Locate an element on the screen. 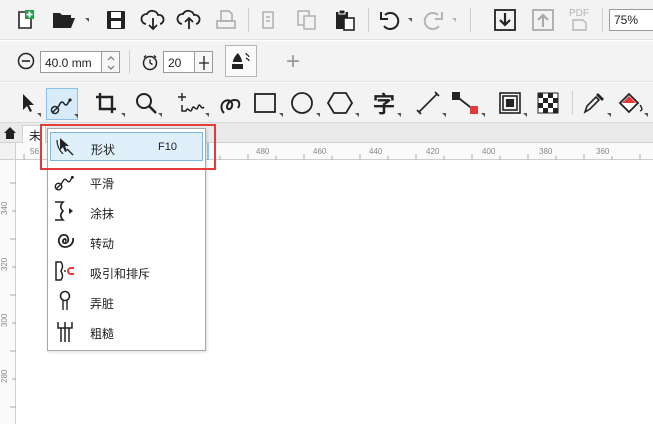 The width and height of the screenshot is (653, 424). transparency-tool-icon is located at coordinates (548, 103).